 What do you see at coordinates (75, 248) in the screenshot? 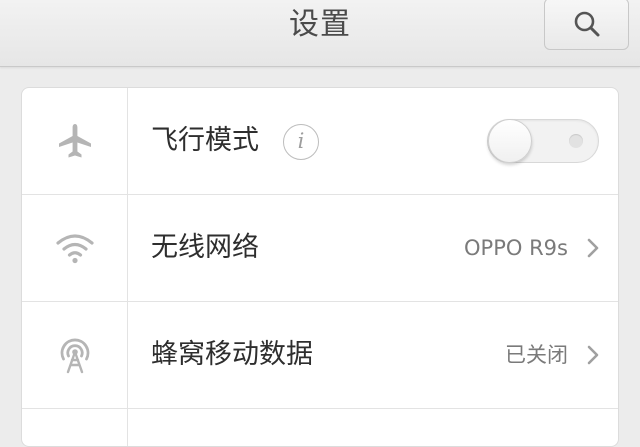
I see `wifi-icon` at bounding box center [75, 248].